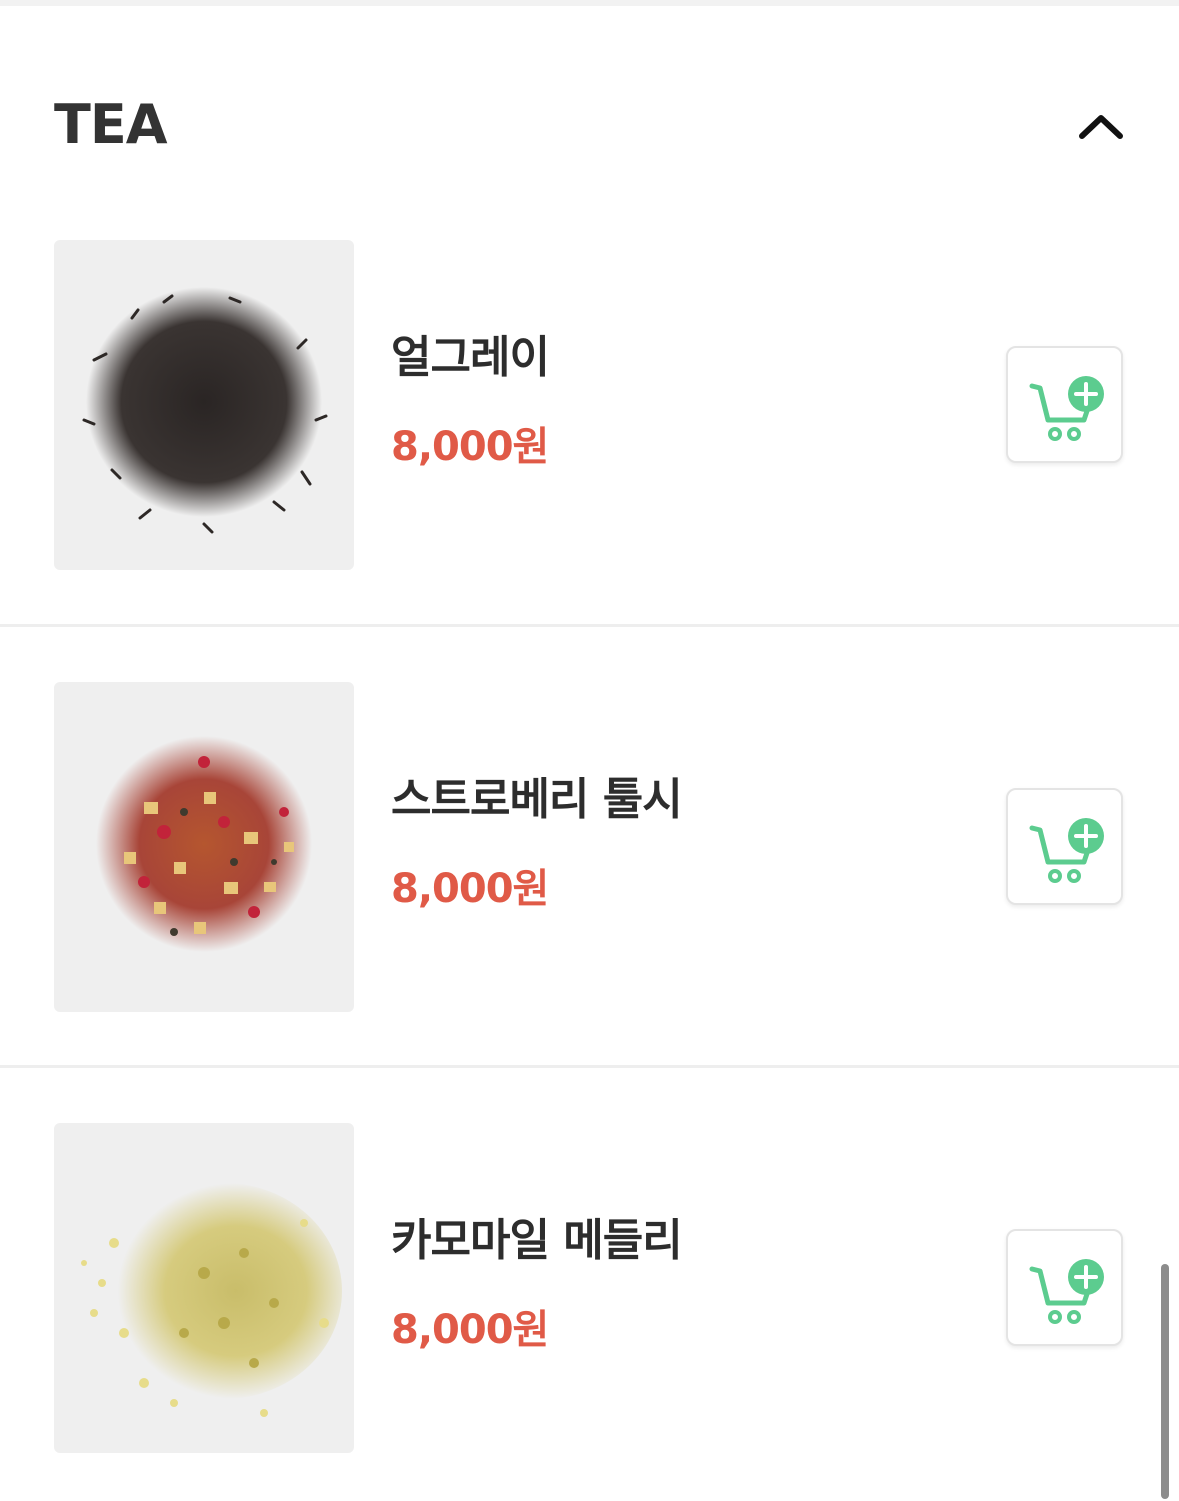  I want to click on vertical-scrollbar, so click(1165, 1381).